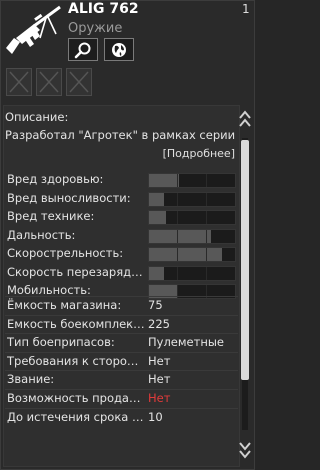  What do you see at coordinates (76, 272) in the screenshot?
I see `stat-label: Скорость перезарядки:` at bounding box center [76, 272].